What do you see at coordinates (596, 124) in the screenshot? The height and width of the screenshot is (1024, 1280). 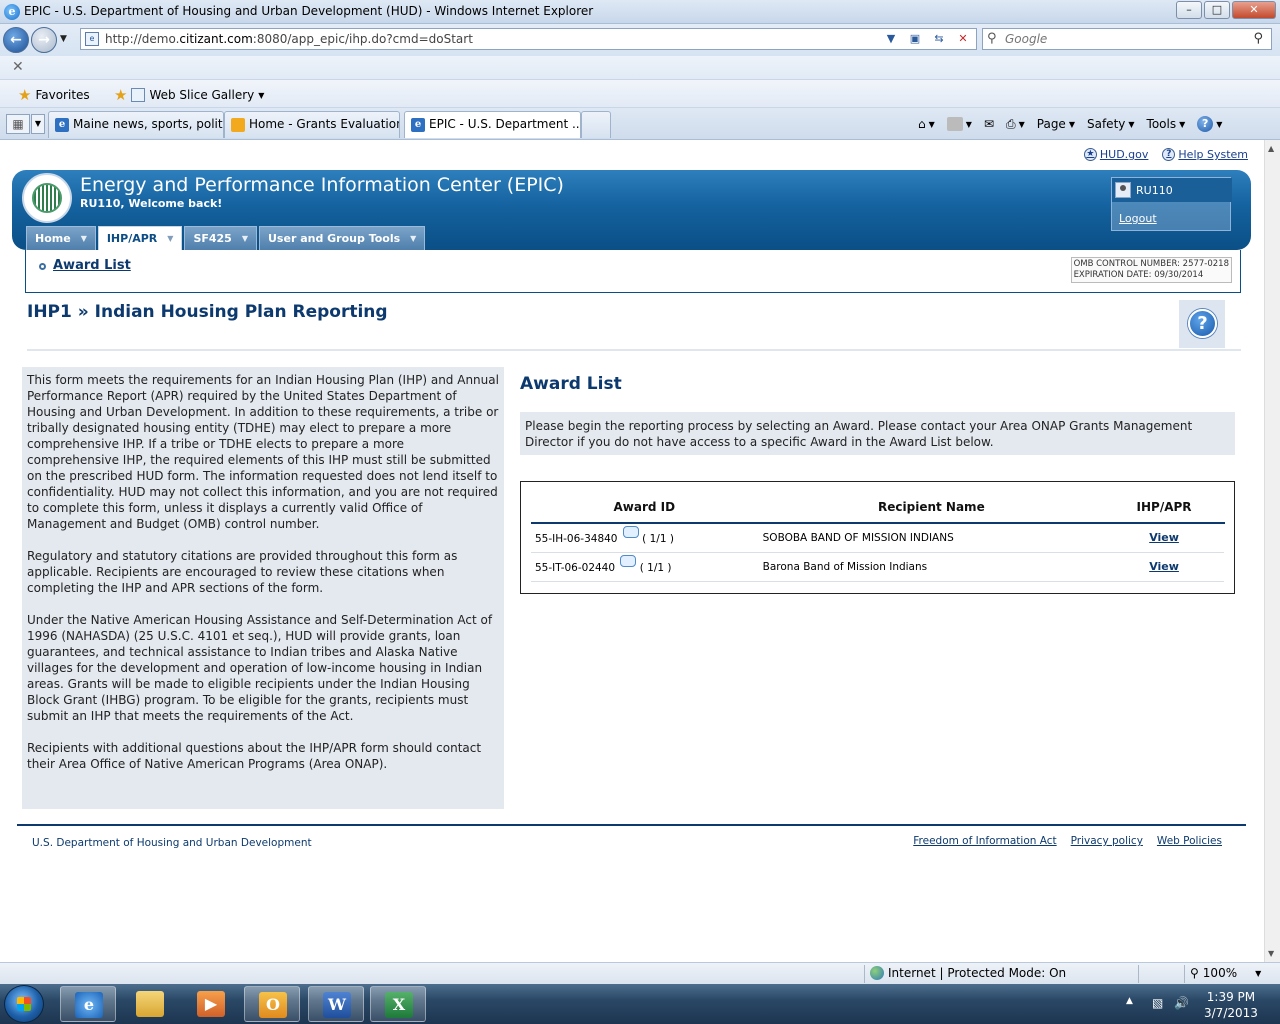 I see `new-tab-button` at bounding box center [596, 124].